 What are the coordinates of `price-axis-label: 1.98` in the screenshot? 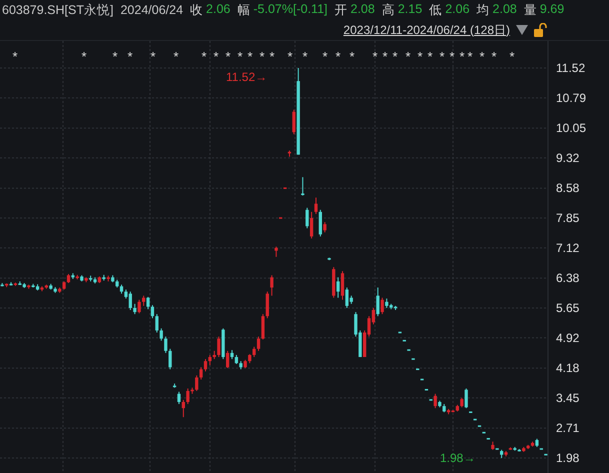 It's located at (568, 458).